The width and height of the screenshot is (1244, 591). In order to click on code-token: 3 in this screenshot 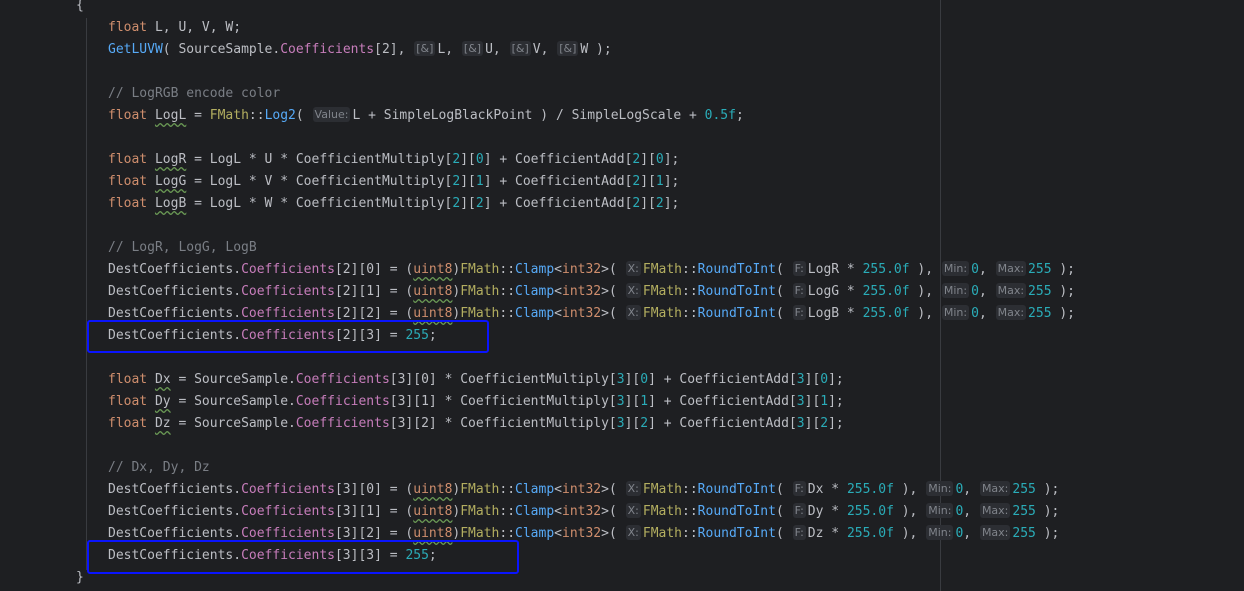, I will do `click(800, 401)`.